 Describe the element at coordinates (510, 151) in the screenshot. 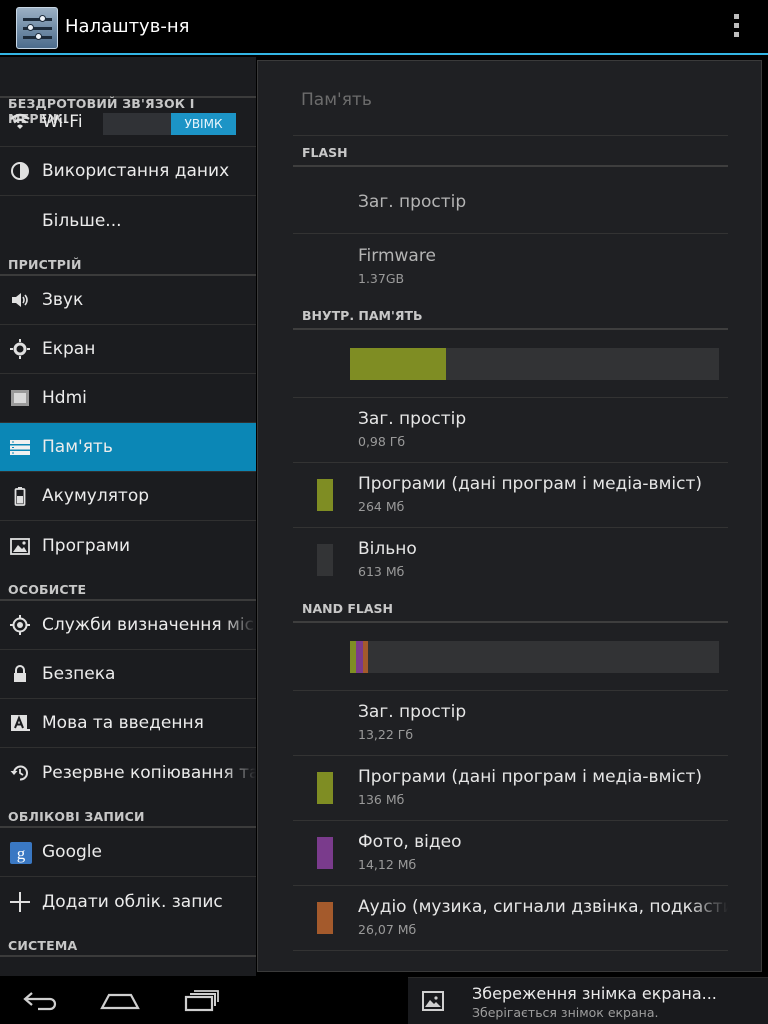

I see `section-header-flash: FLASH` at that location.